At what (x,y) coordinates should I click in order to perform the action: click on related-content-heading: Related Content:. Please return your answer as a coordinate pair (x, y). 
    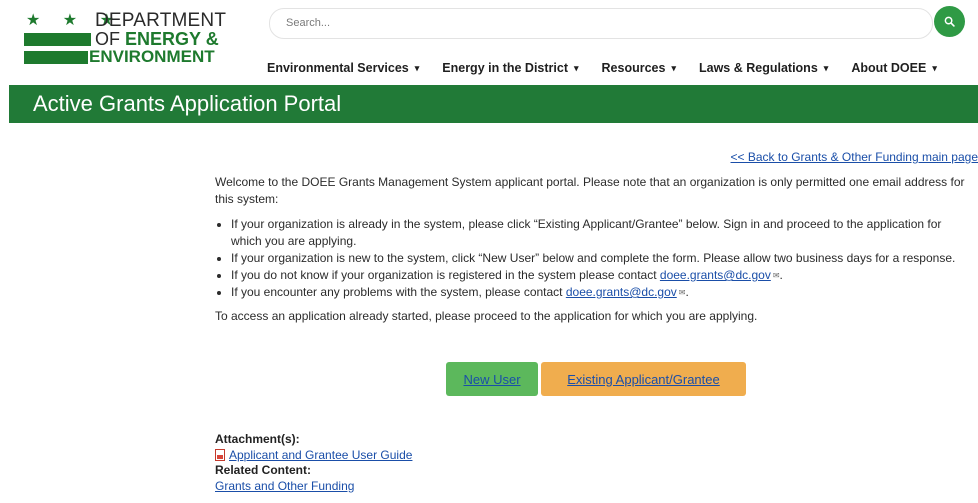
    Looking at the image, I should click on (263, 470).